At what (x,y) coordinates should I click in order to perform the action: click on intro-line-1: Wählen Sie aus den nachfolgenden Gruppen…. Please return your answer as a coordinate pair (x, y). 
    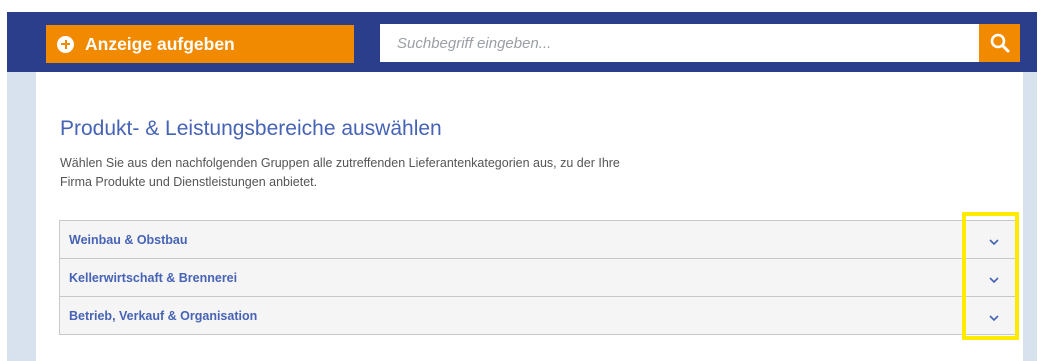
    Looking at the image, I should click on (340, 163).